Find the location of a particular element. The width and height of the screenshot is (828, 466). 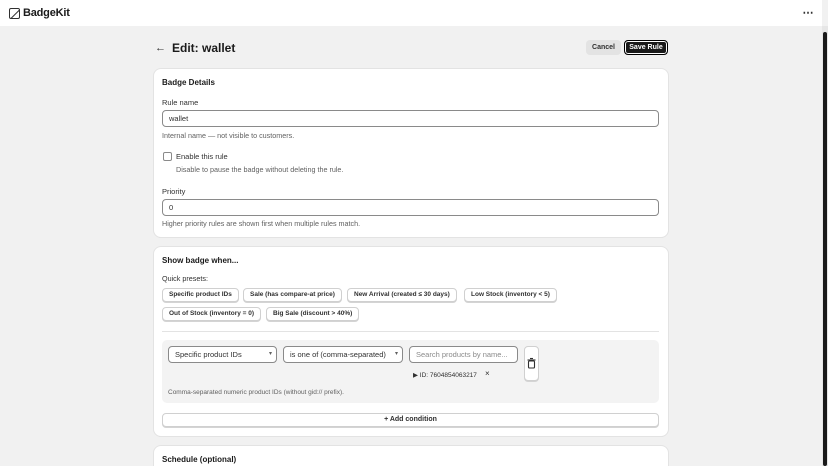

schedule-title: Schedule (optional) is located at coordinates (199, 459).